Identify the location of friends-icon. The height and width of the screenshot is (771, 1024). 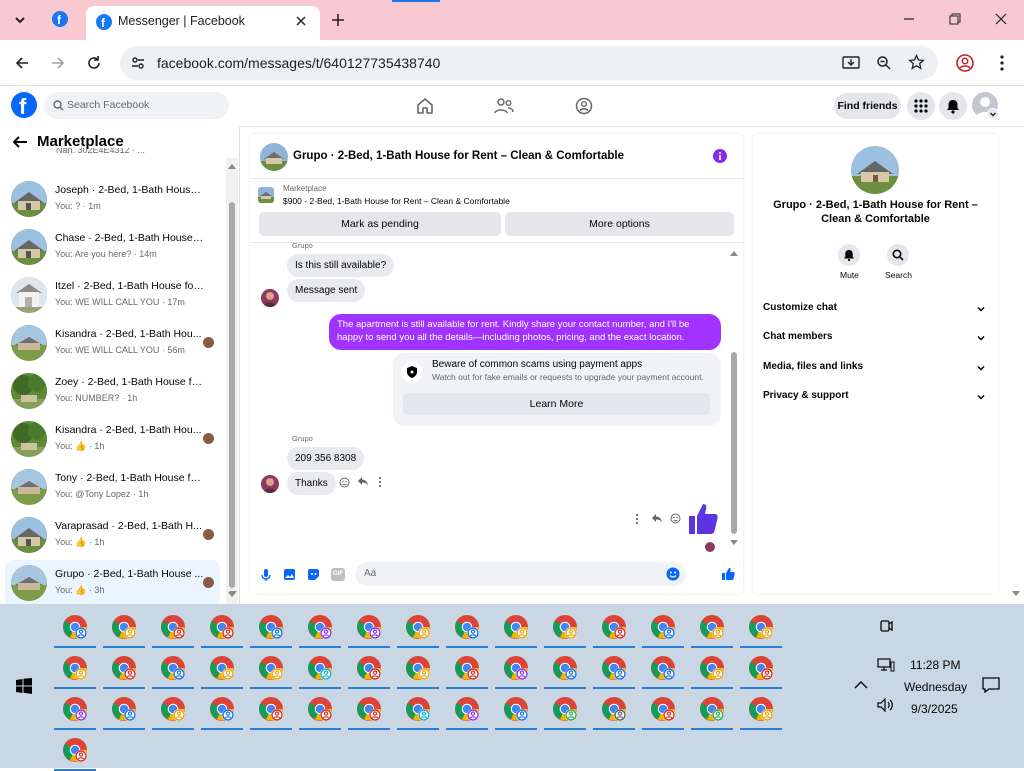
(504, 106).